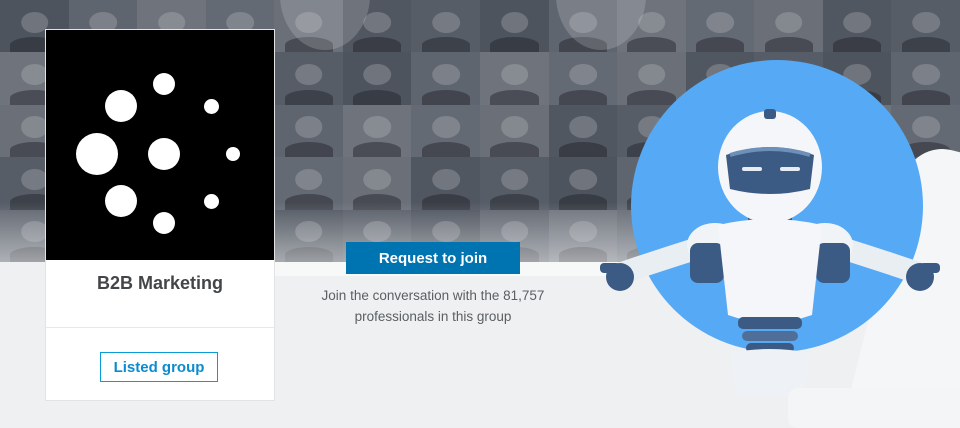 The height and width of the screenshot is (428, 960). What do you see at coordinates (160, 327) in the screenshot?
I see `card-divider` at bounding box center [160, 327].